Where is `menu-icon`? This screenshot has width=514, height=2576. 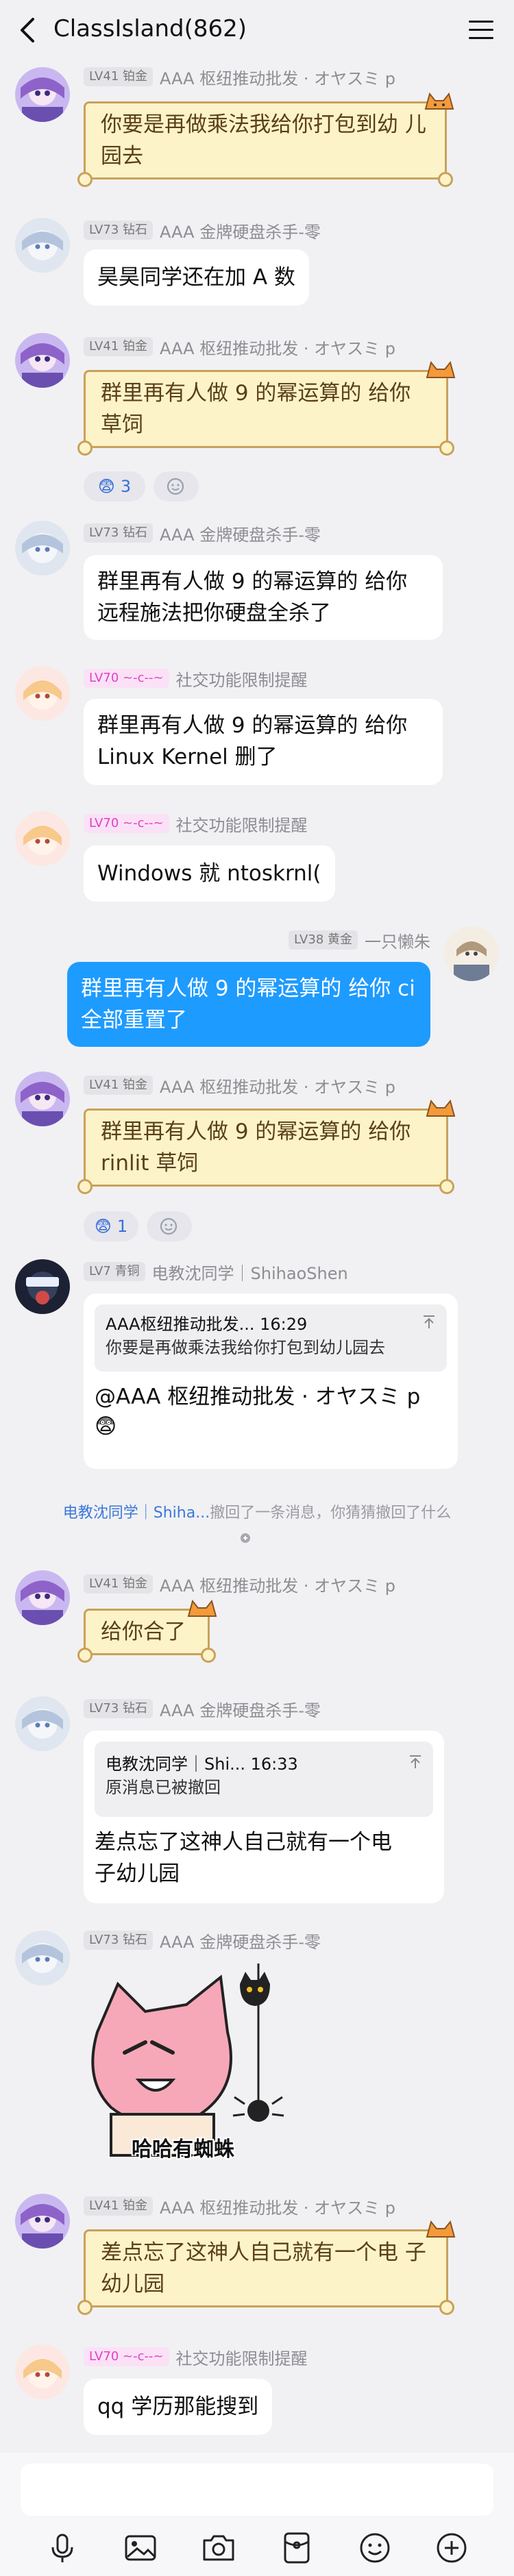 menu-icon is located at coordinates (481, 30).